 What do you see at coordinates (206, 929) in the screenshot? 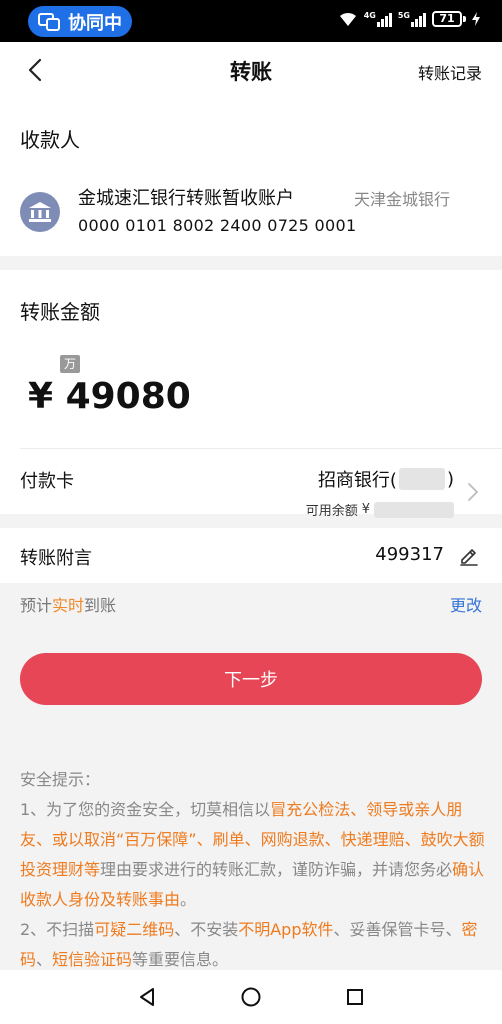
I see `tips-text: 、不安装` at bounding box center [206, 929].